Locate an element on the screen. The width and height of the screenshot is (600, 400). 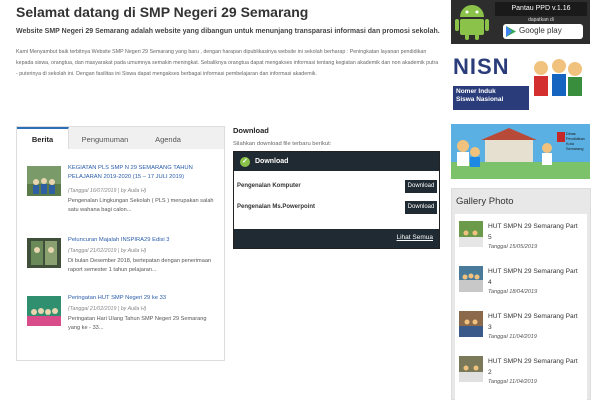
gallery-item-title: HUT SMPN 29 Semarang Part 4 is located at coordinates (533, 277).